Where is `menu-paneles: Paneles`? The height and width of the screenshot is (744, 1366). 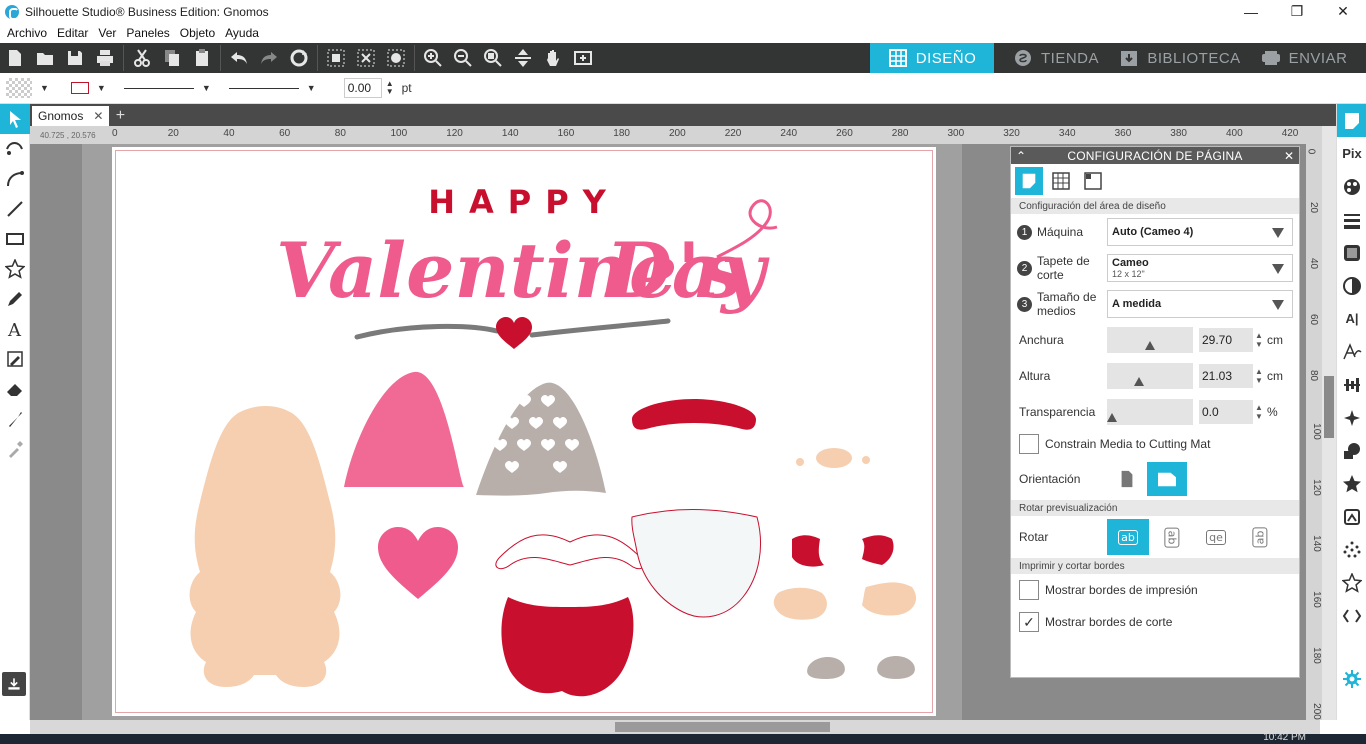 menu-paneles: Paneles is located at coordinates (147, 33).